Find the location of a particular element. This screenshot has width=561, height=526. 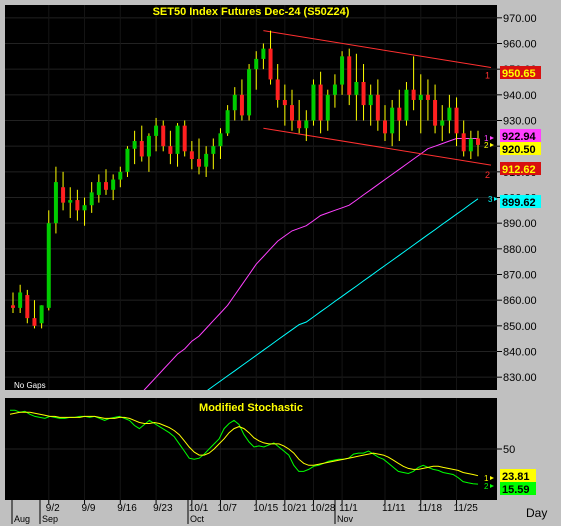

month-label: Sep is located at coordinates (50, 519).